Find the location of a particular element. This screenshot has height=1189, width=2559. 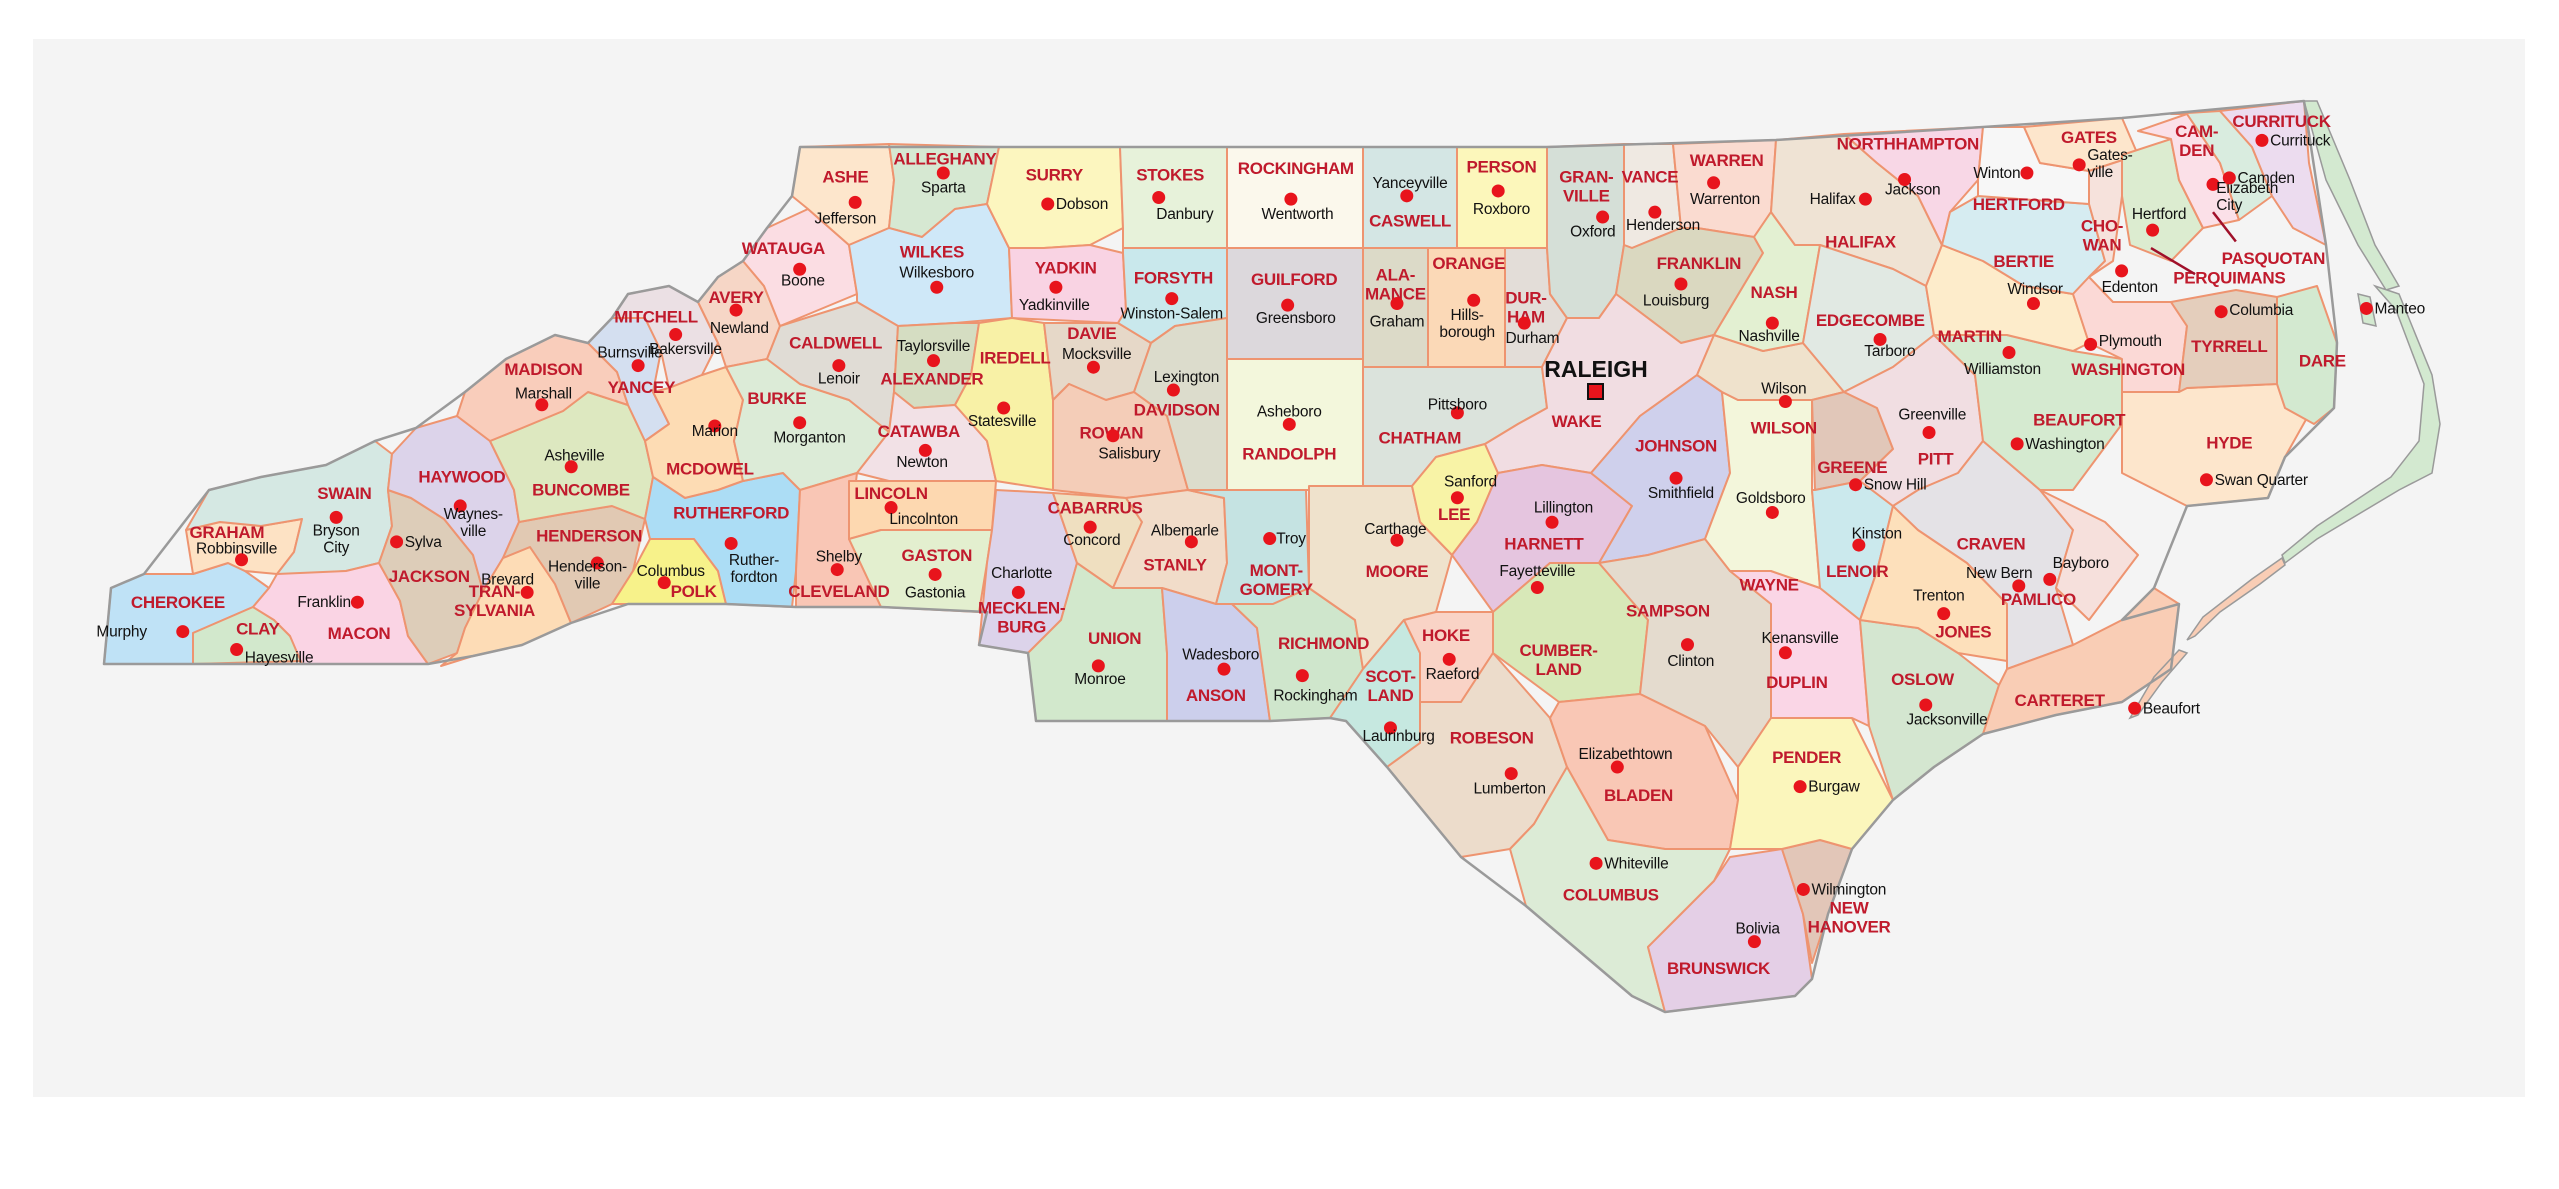

county-name: FRANKLIN is located at coordinates (1699, 263).